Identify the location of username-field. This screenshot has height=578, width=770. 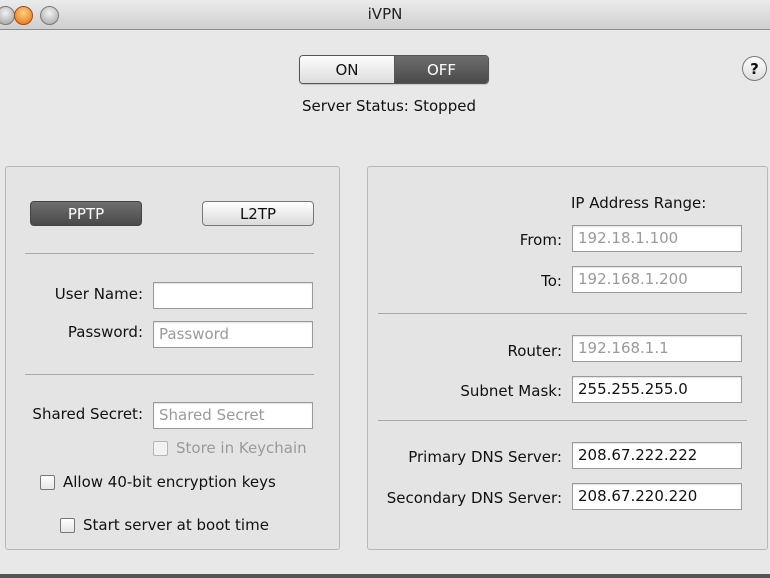
(233, 295).